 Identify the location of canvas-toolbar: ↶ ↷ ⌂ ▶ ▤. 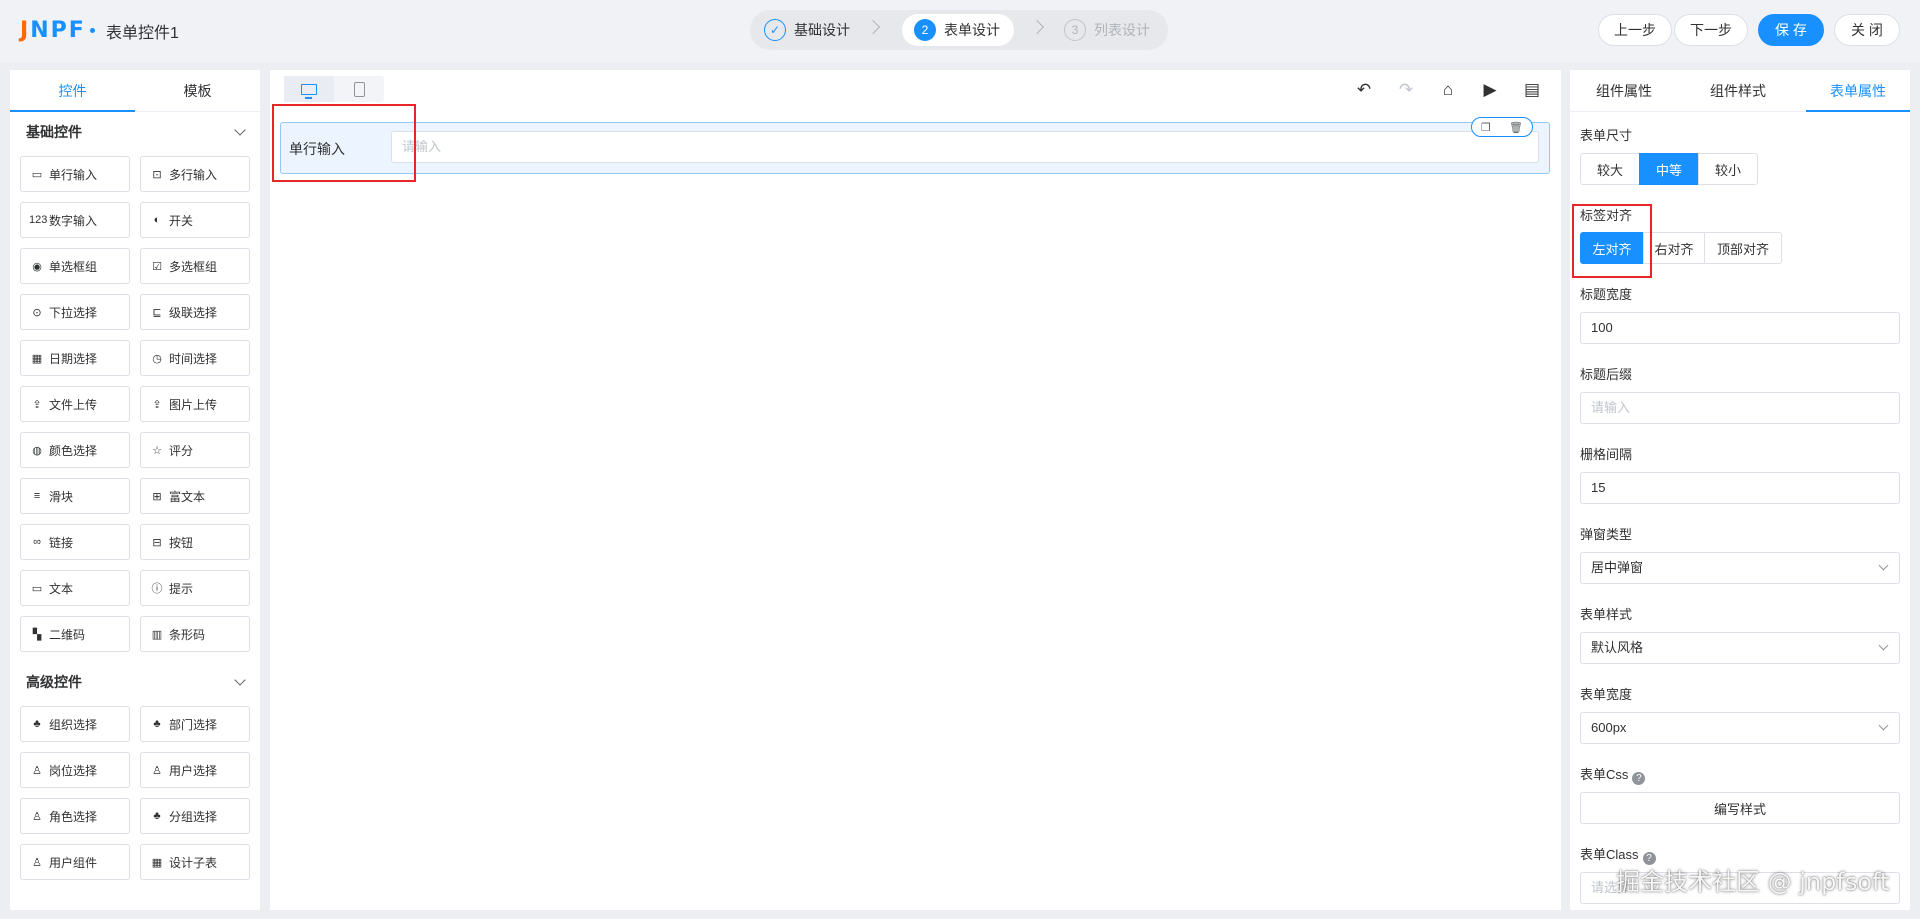
(1448, 90).